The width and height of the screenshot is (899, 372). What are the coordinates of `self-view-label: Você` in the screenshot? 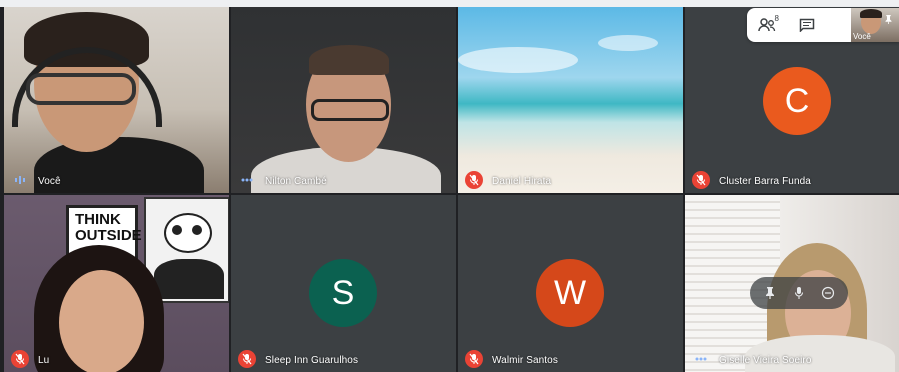 It's located at (862, 36).